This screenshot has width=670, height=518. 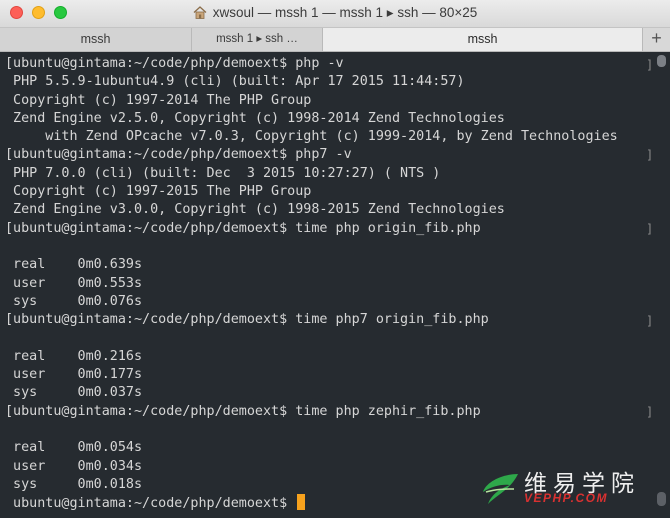 What do you see at coordinates (301, 502) in the screenshot?
I see `text-cursor` at bounding box center [301, 502].